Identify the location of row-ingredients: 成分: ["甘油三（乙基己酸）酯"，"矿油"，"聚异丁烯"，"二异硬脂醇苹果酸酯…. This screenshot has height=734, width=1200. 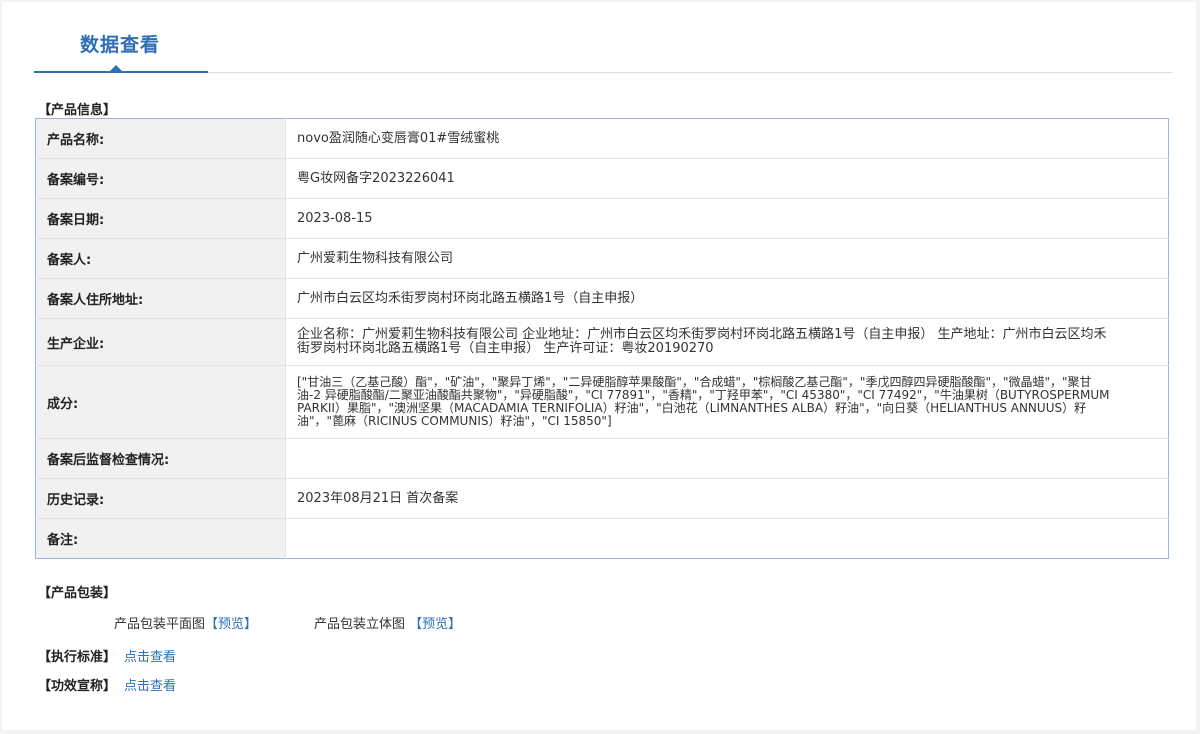
(602, 402).